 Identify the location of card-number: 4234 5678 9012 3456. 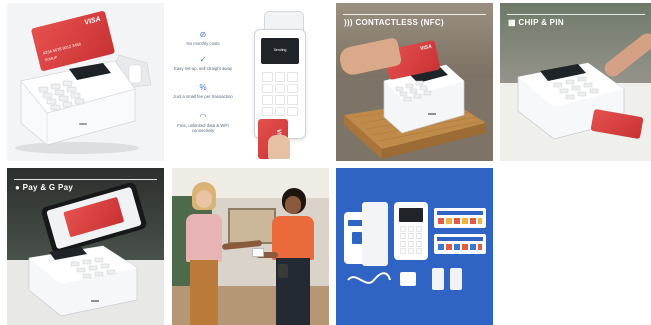
(62, 48).